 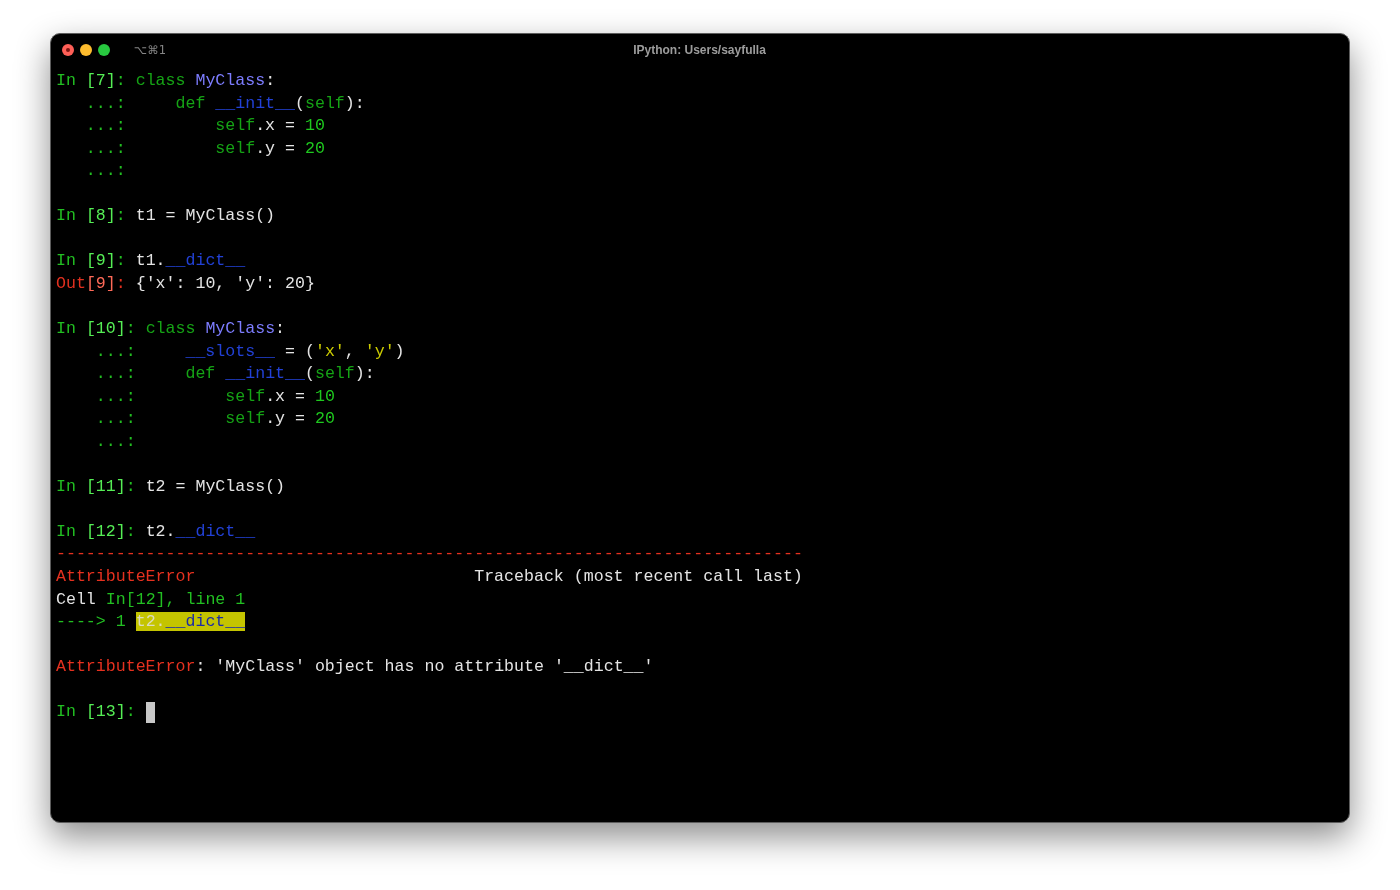 What do you see at coordinates (200, 531) in the screenshot?
I see `code-line: t2.__dict__` at bounding box center [200, 531].